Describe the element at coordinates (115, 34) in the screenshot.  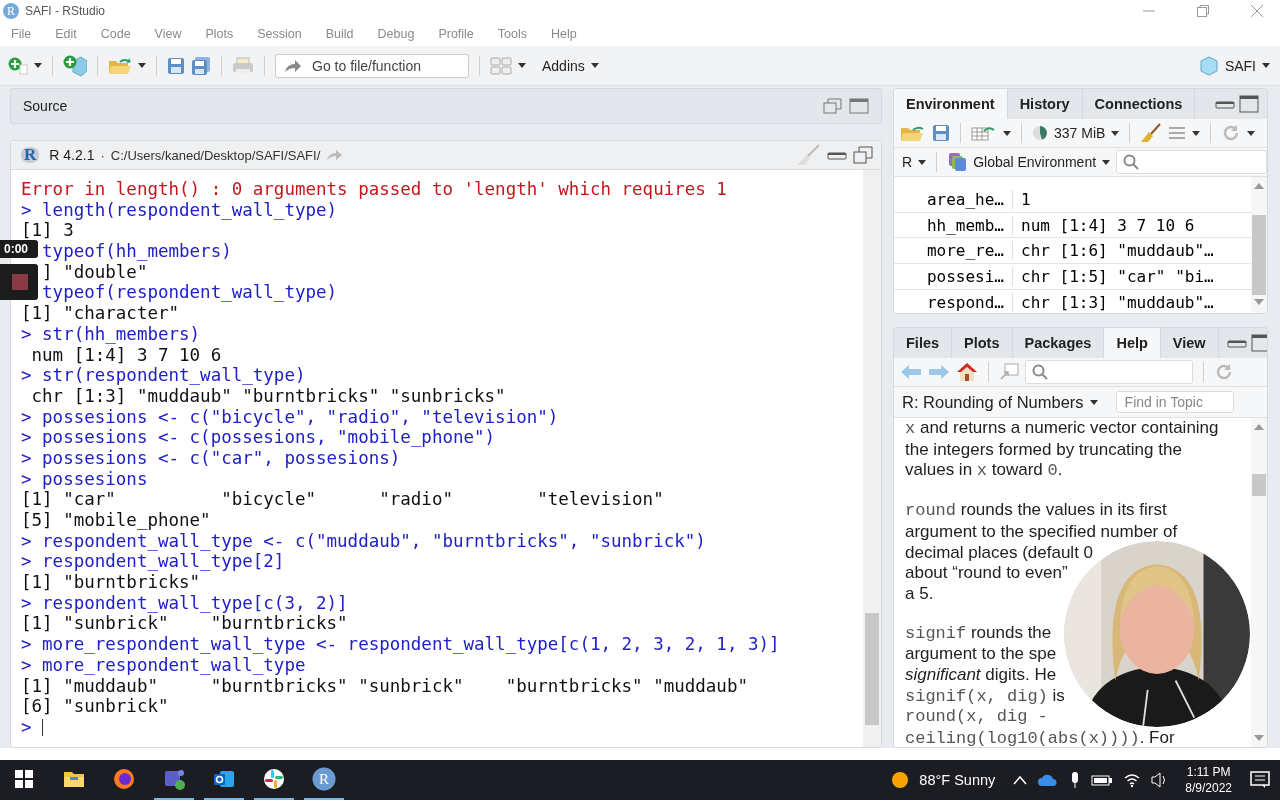
I see `menu-item: Code` at that location.